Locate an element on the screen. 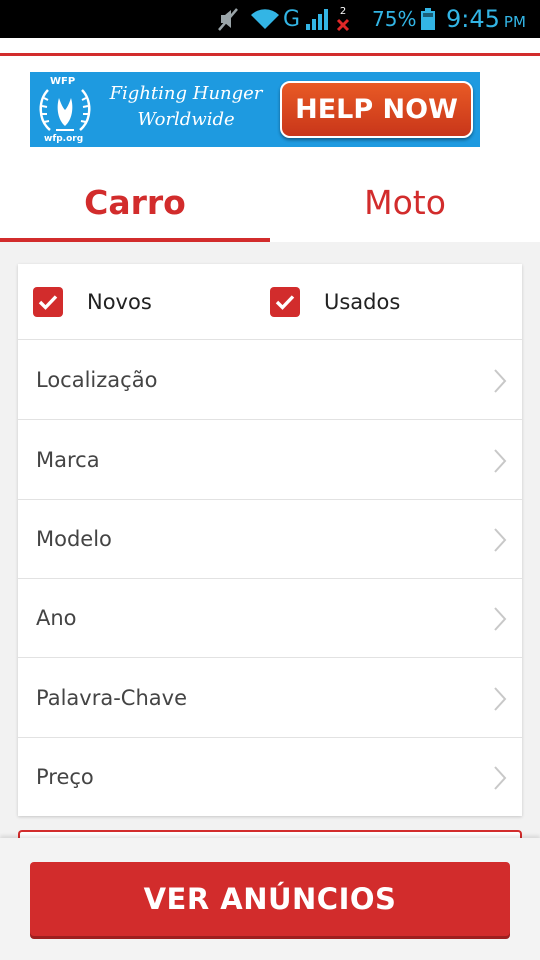 This screenshot has height=960, width=540. ad-tagline: Fighting Hunger Worldwide is located at coordinates (186, 107).